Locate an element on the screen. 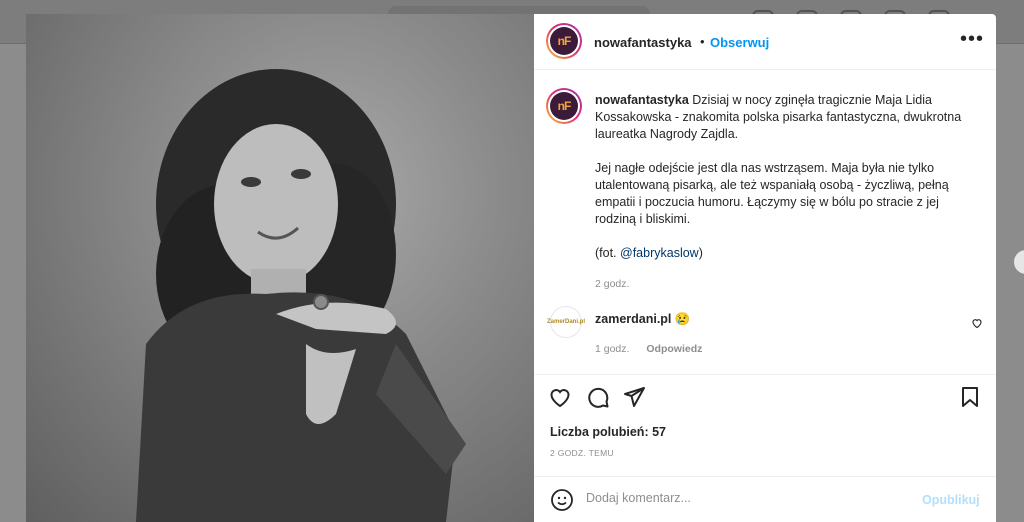  caption-time: 2 godz. is located at coordinates (786, 284).